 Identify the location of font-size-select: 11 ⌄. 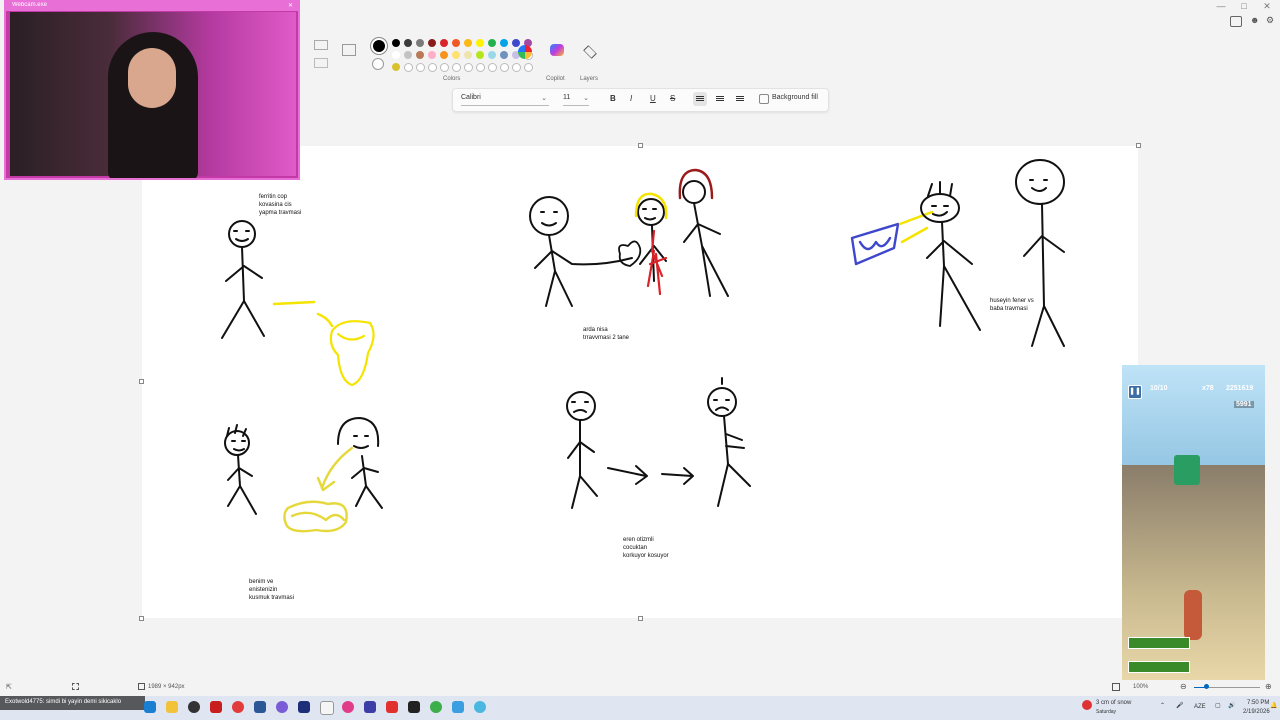
(576, 100).